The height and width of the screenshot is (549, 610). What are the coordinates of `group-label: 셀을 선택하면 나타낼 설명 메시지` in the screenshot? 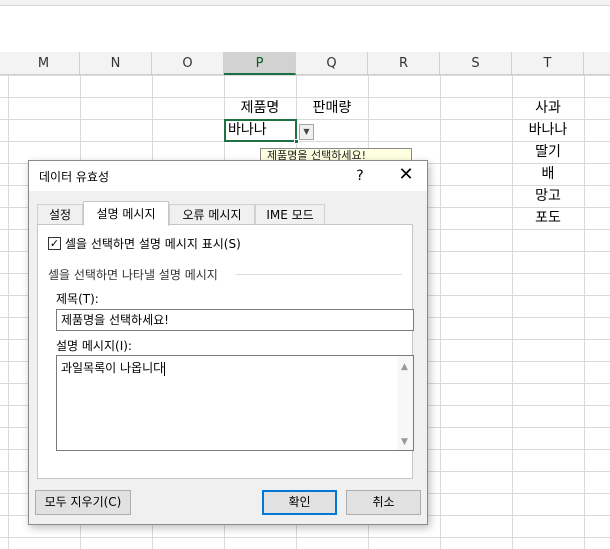 It's located at (133, 275).